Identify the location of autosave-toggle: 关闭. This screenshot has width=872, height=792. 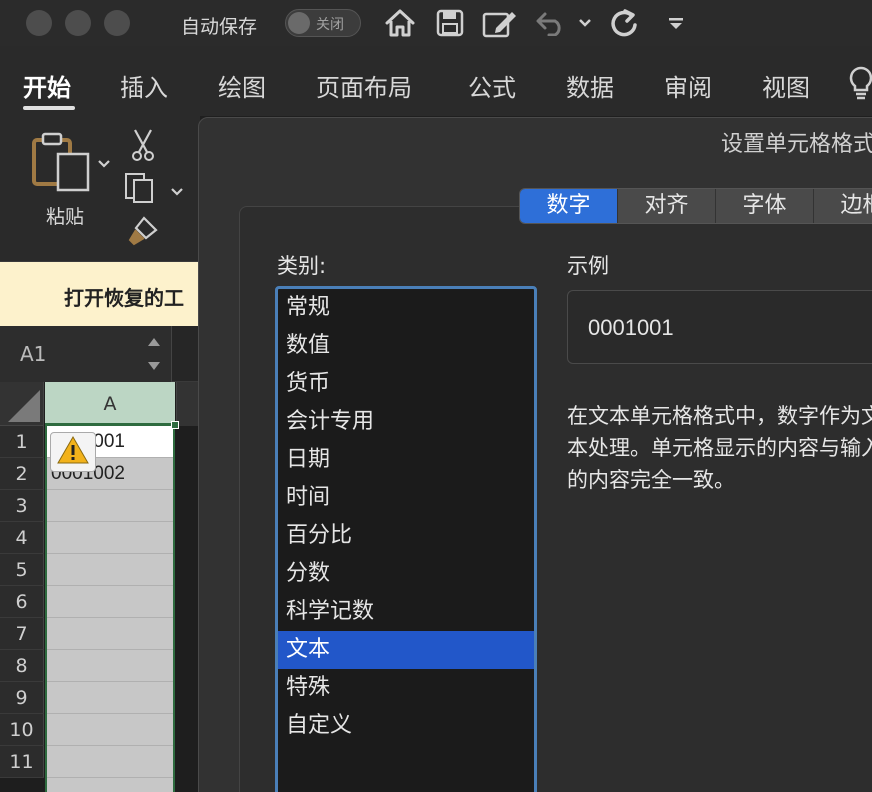
(323, 23).